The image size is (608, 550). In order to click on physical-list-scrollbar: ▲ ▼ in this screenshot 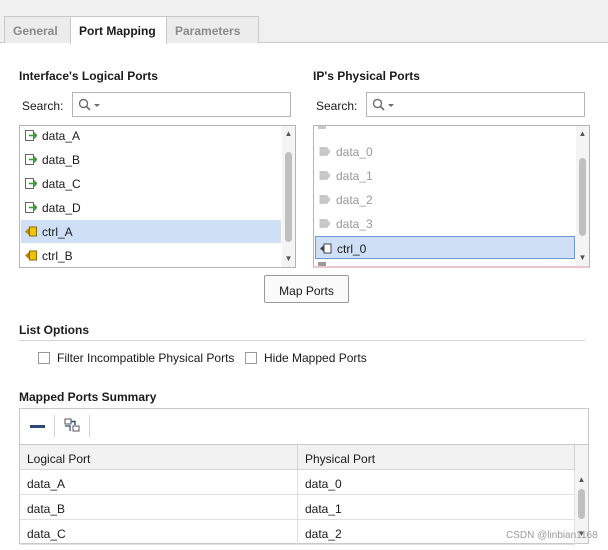, I will do `click(582, 196)`.